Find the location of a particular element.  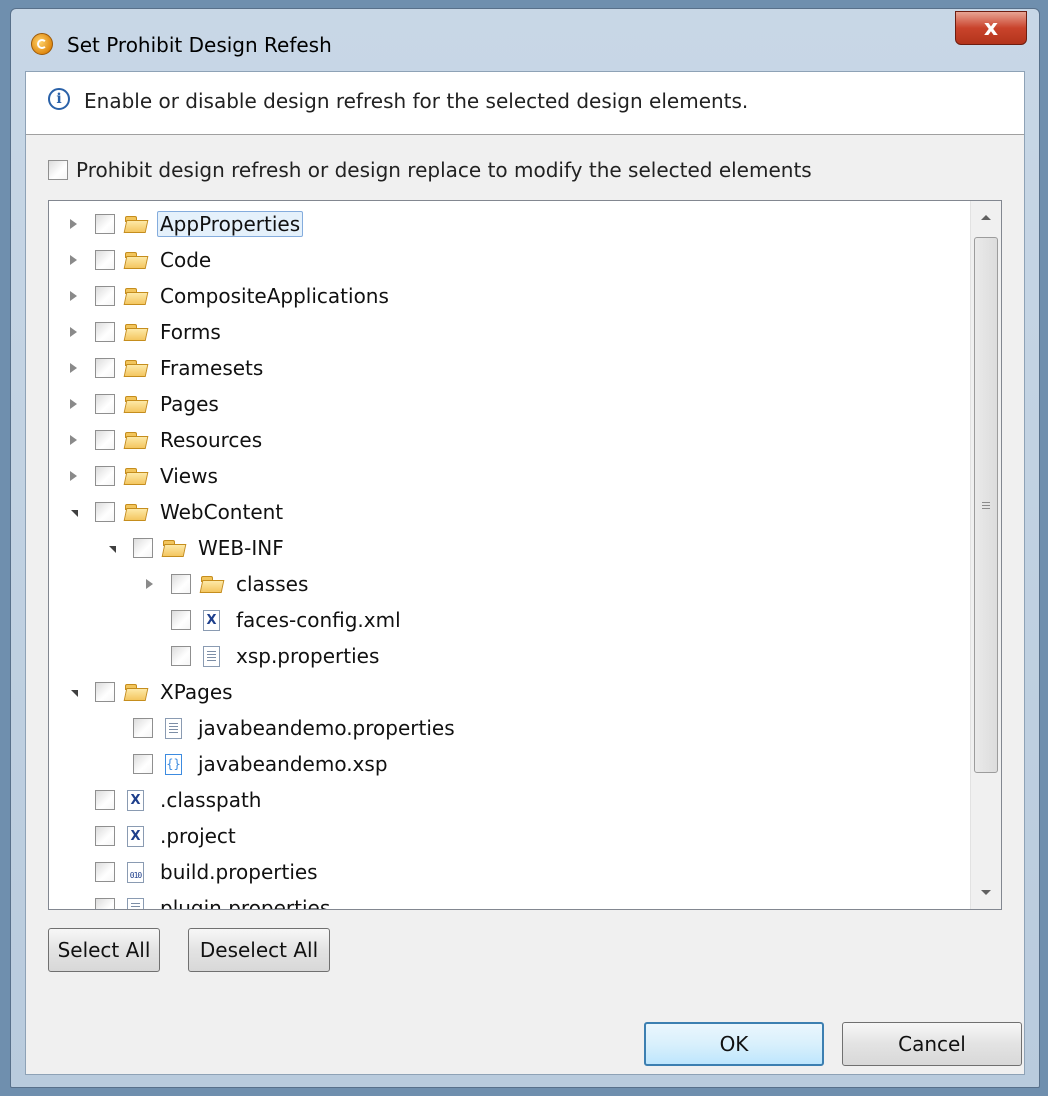

app-icon is located at coordinates (42, 44).